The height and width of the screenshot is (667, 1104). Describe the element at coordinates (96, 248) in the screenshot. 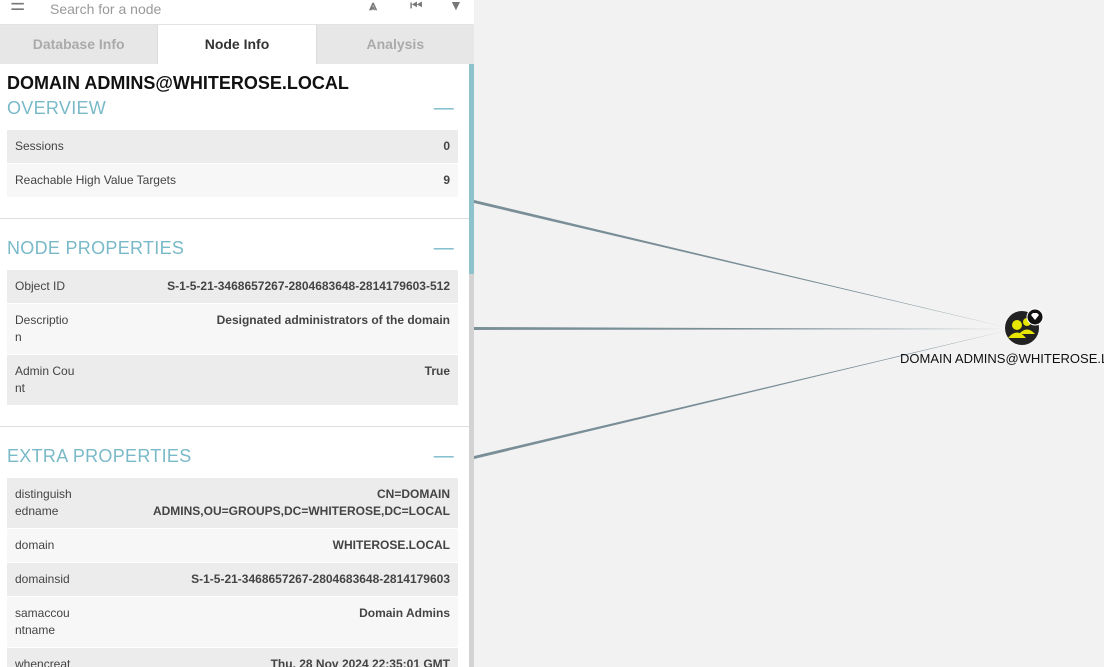

I see `section-title: NODE PROPERTIES` at that location.